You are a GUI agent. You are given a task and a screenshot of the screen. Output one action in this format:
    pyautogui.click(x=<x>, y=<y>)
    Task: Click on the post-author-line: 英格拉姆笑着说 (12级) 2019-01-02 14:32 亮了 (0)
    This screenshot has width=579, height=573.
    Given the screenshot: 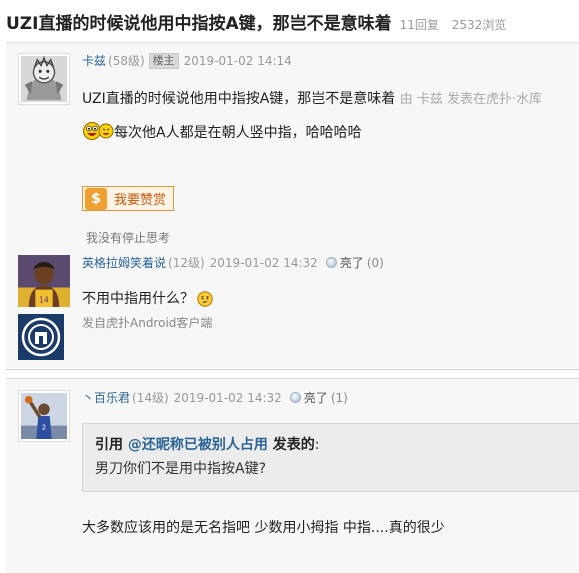 What is the action you would take?
    pyautogui.click(x=233, y=262)
    